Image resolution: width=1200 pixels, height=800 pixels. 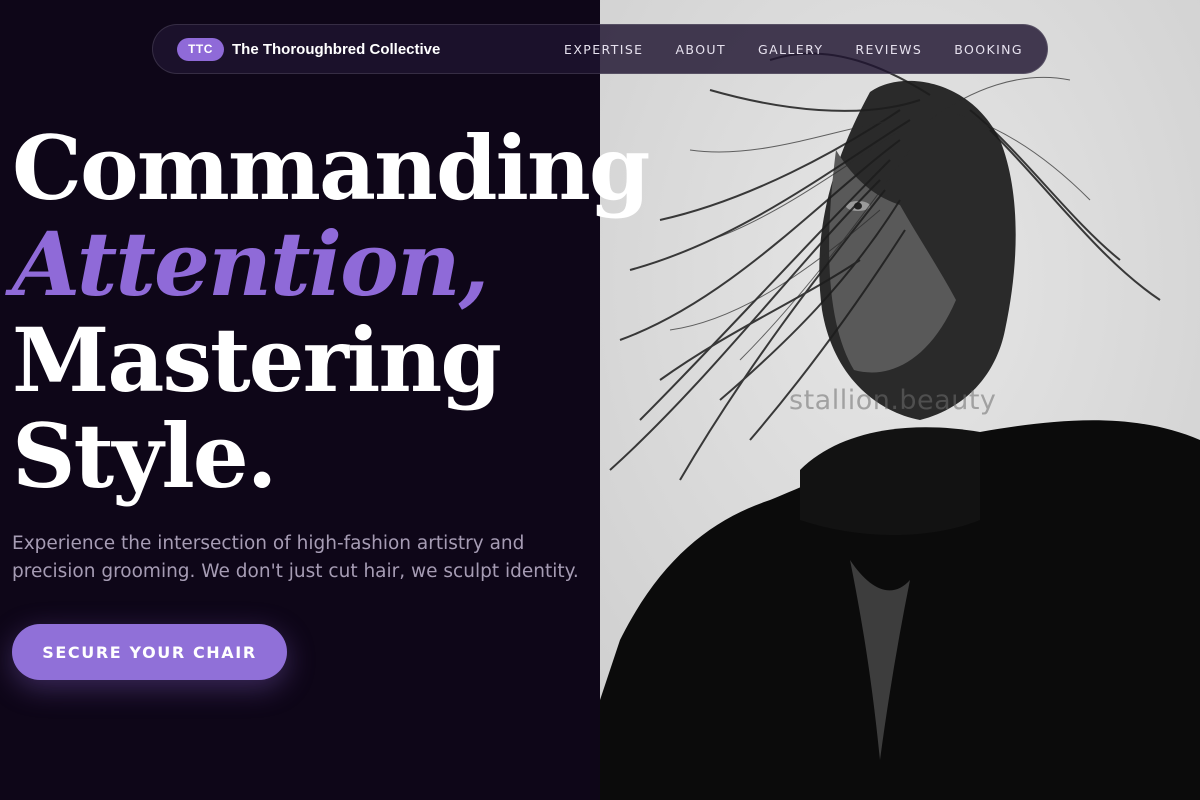 What do you see at coordinates (250, 264) in the screenshot?
I see `headline-accent: Attention,` at bounding box center [250, 264].